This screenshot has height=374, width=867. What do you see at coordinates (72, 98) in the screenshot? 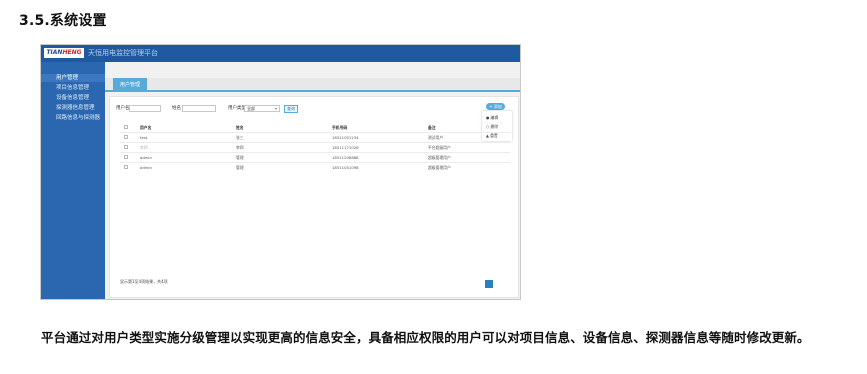
I see `sidebar-item-devices: 设备信息管理` at bounding box center [72, 98].